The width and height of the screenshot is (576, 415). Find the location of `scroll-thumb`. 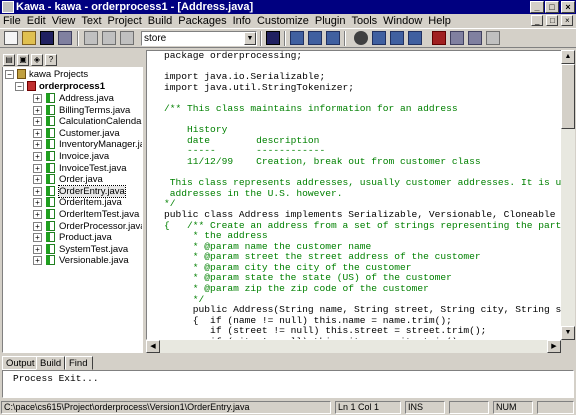

scroll-thumb is located at coordinates (568, 96).